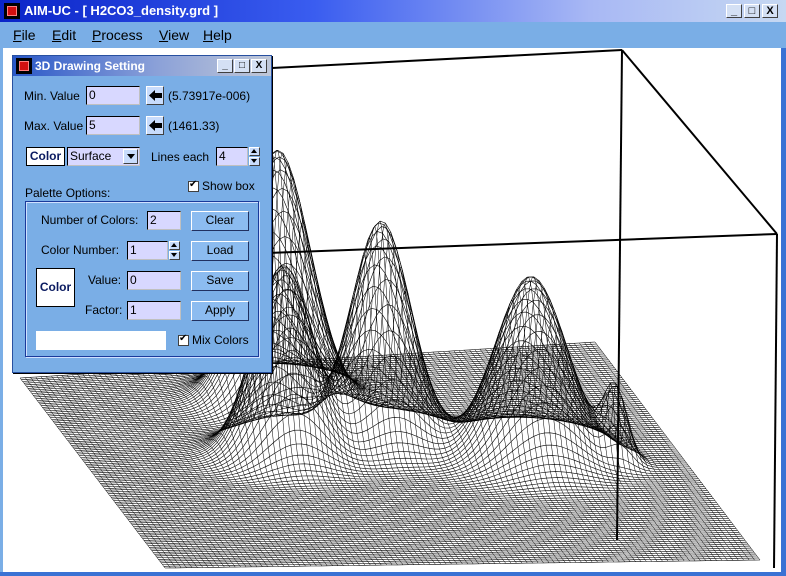 This screenshot has width=786, height=576. I want to click on color-number-spinner, so click(174, 250).